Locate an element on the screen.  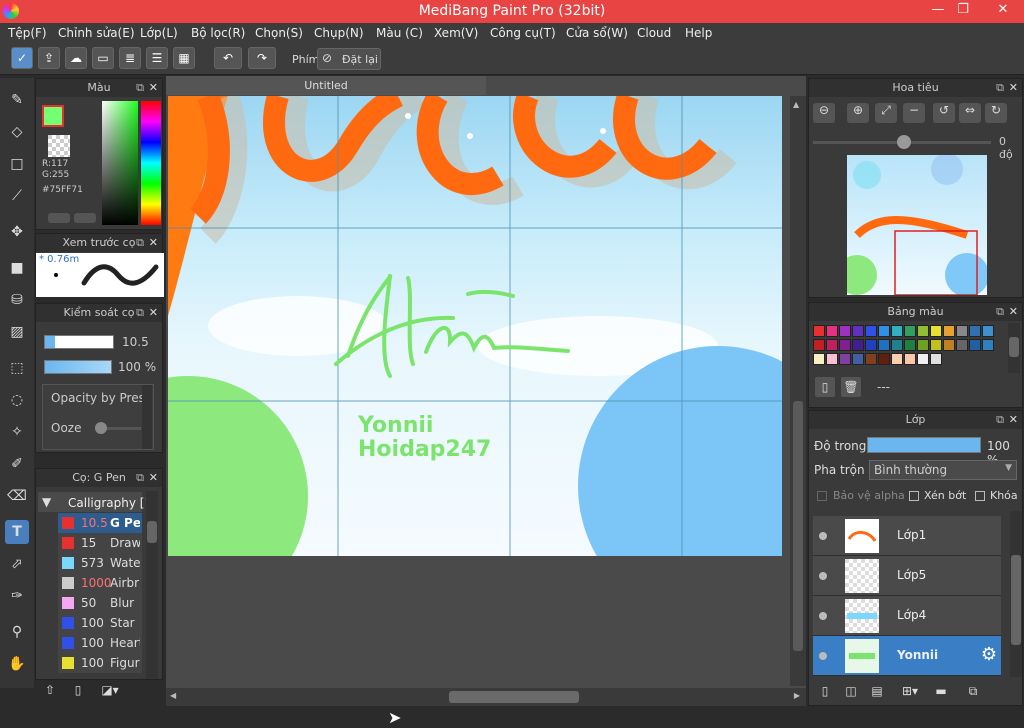
document-icon: ≣ is located at coordinates (130, 58).